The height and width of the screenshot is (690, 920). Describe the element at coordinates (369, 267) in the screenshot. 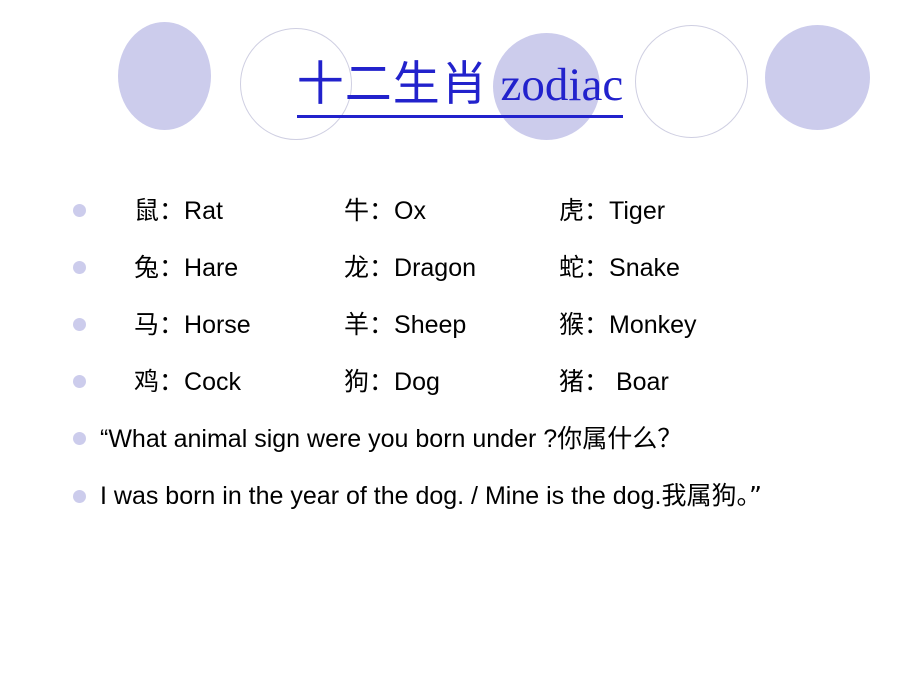

I see `zodiac-cell-dragon-cn: 龙：` at that location.